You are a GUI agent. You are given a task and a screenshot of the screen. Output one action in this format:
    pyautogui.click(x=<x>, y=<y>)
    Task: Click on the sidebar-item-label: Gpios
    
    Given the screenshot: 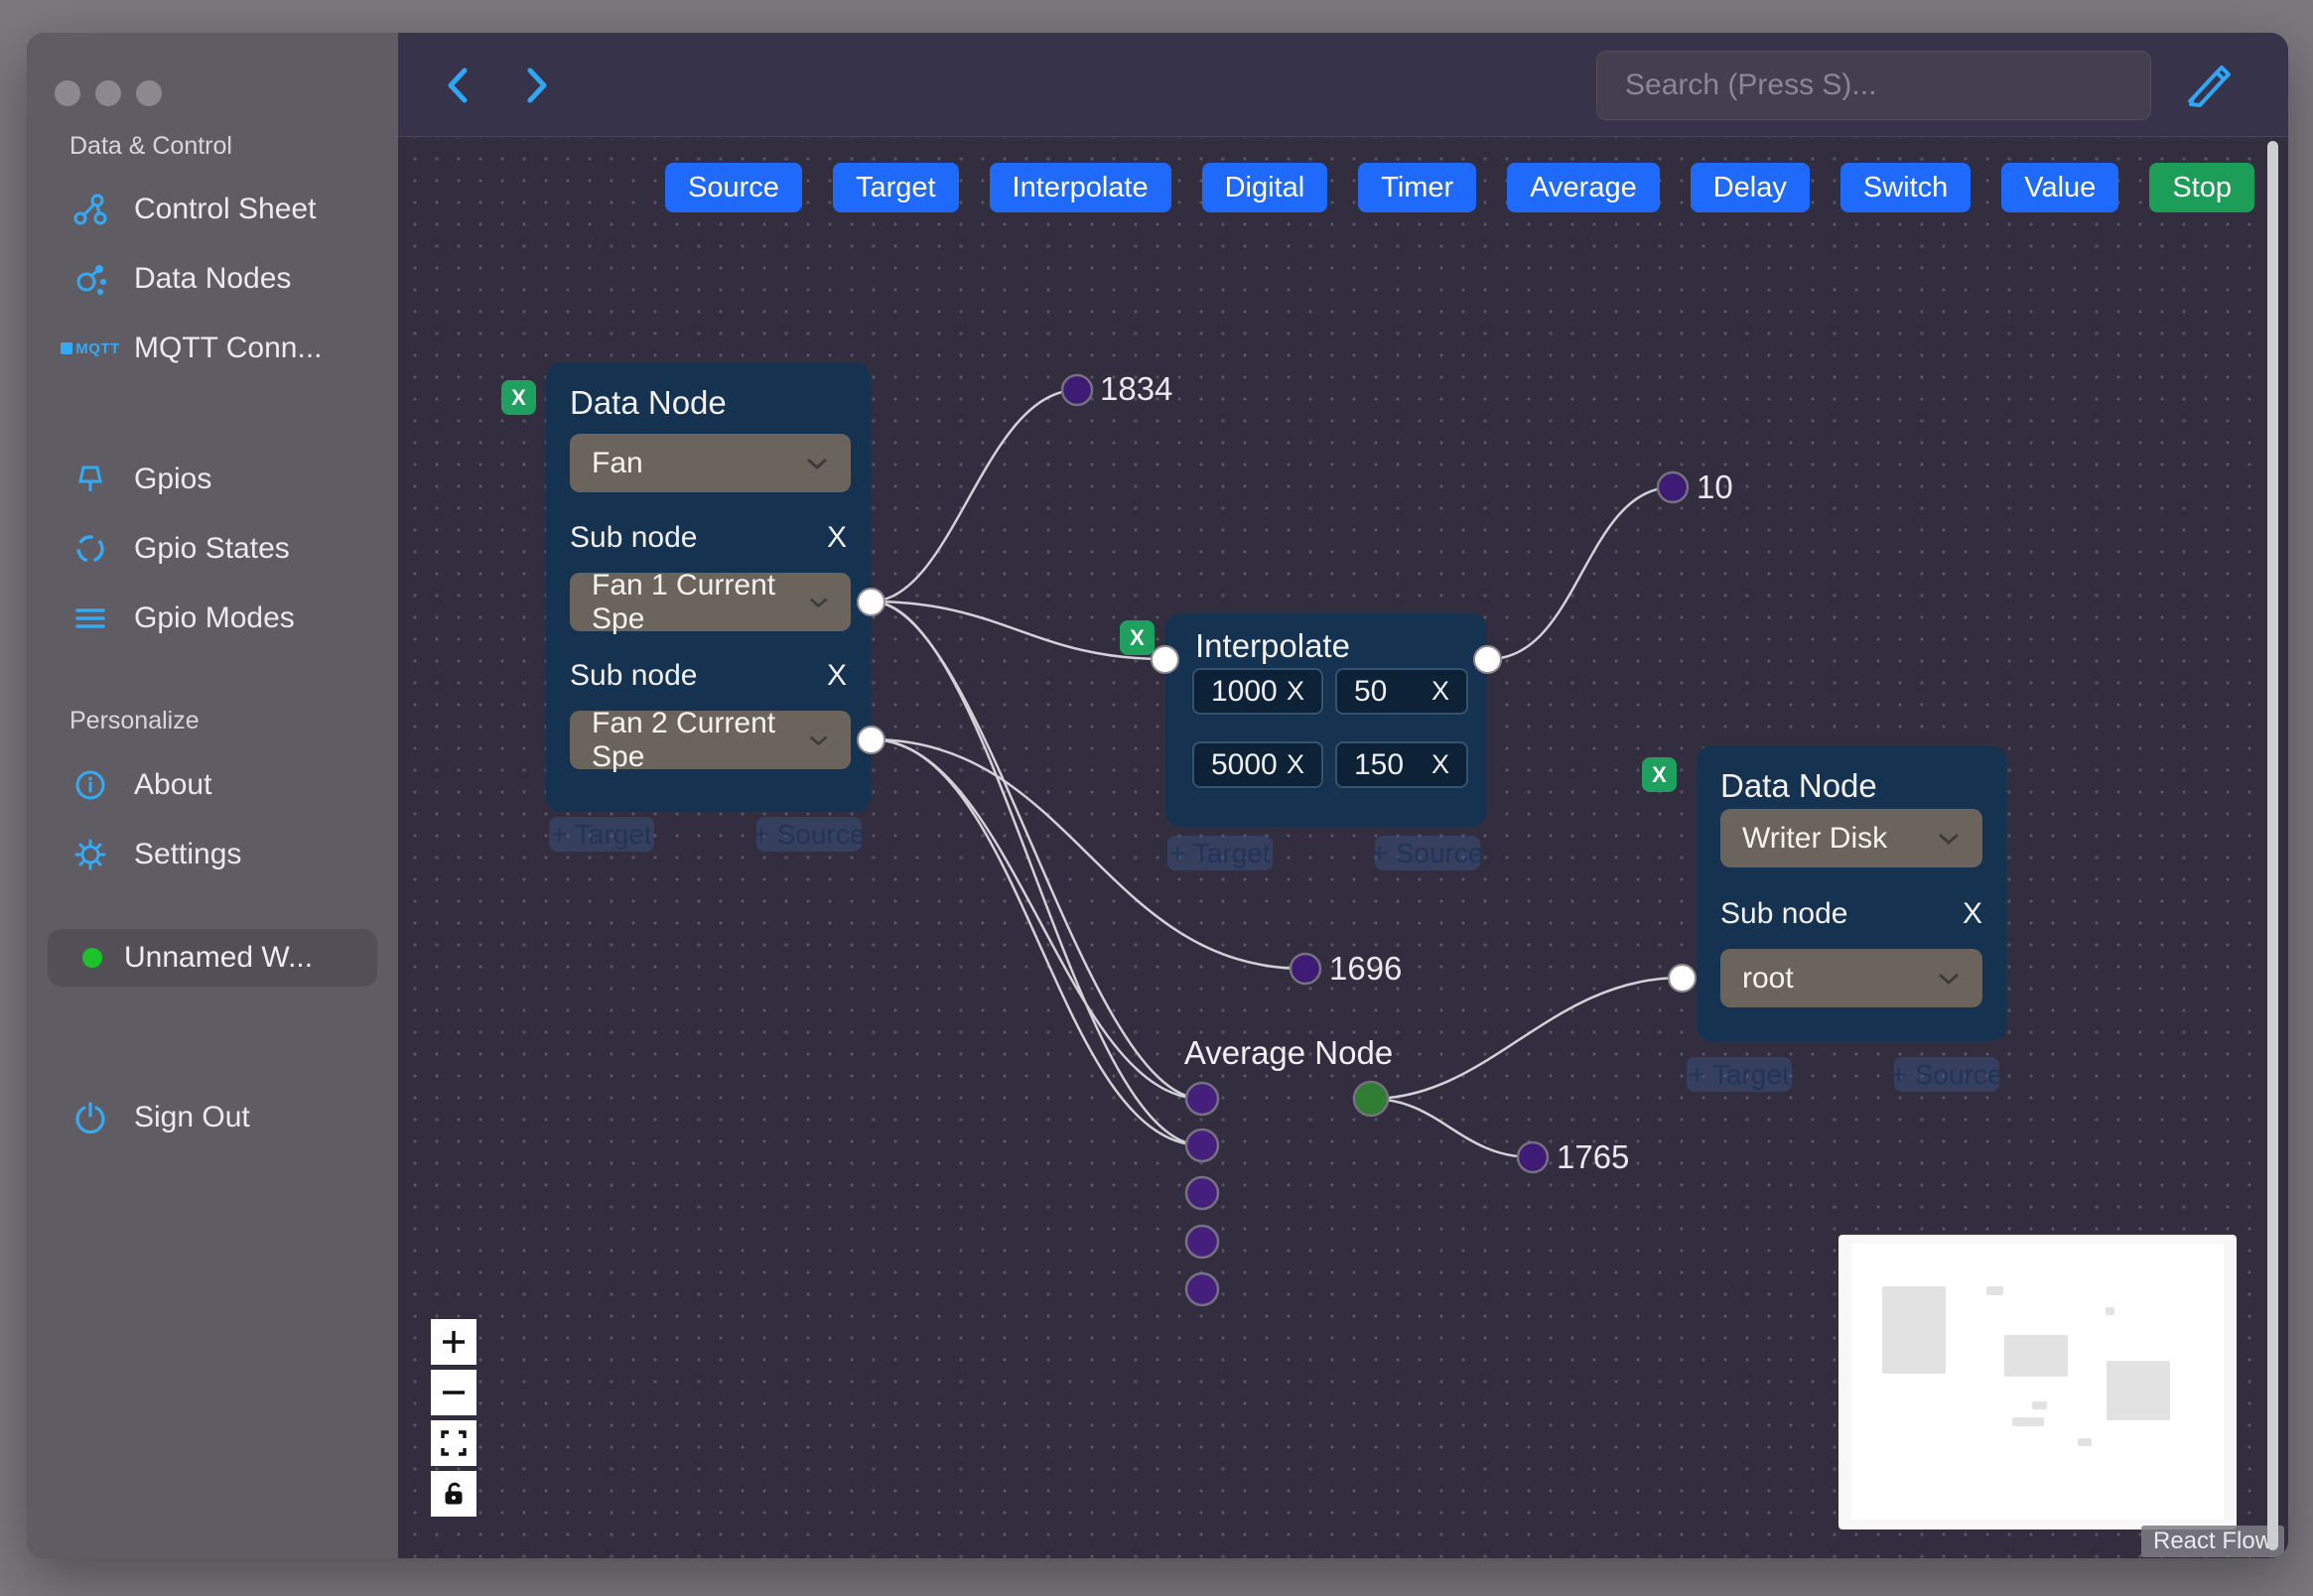 What is the action you would take?
    pyautogui.click(x=173, y=479)
    